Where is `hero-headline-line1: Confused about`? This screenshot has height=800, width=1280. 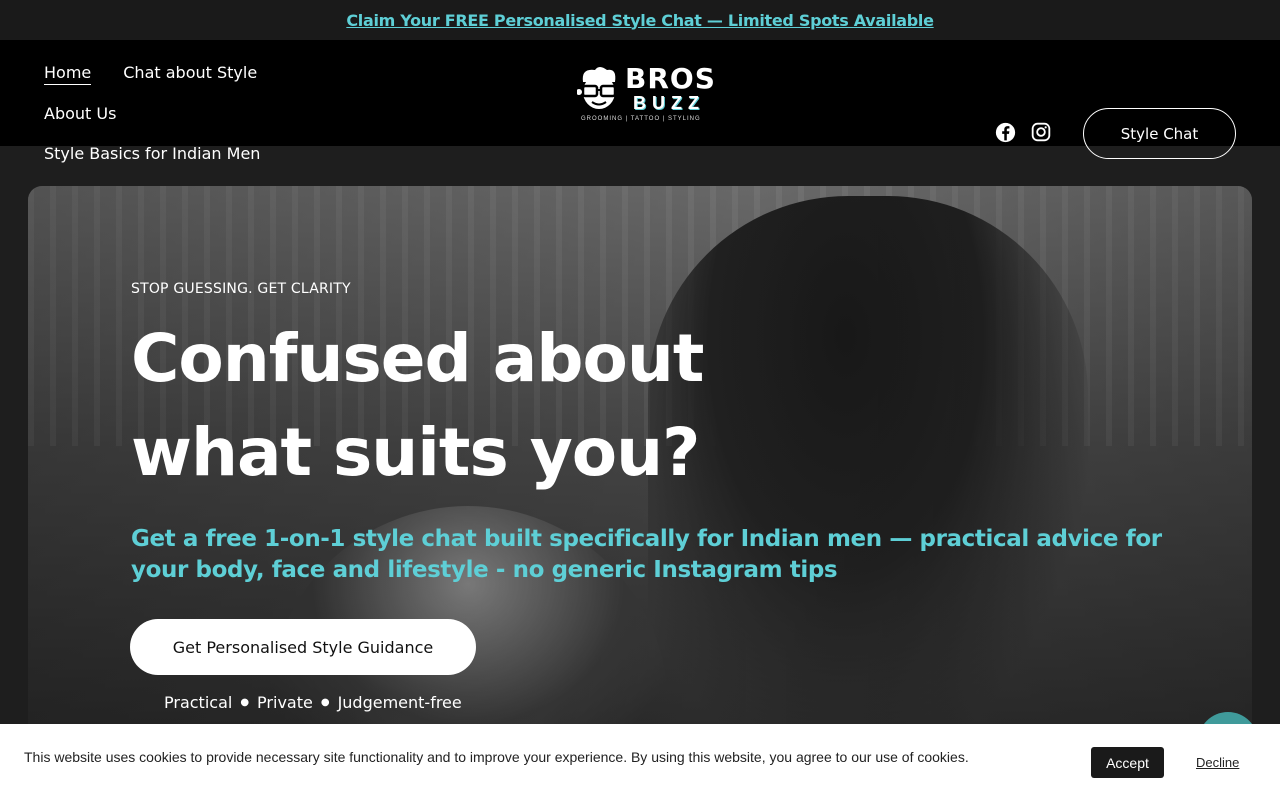
hero-headline-line1: Confused about is located at coordinates (417, 358).